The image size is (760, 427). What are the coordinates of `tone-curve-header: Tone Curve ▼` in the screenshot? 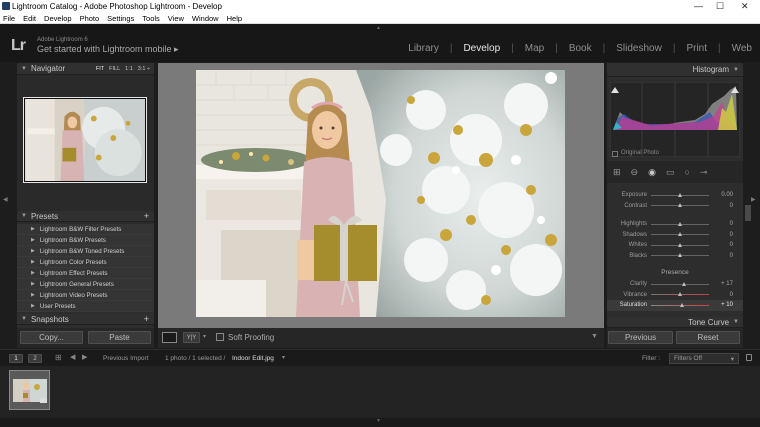 It's located at (675, 322).